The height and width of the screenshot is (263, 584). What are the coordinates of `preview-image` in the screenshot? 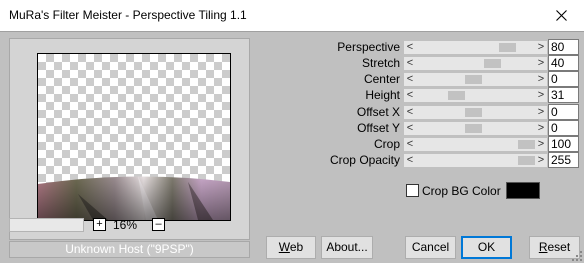 It's located at (134, 198).